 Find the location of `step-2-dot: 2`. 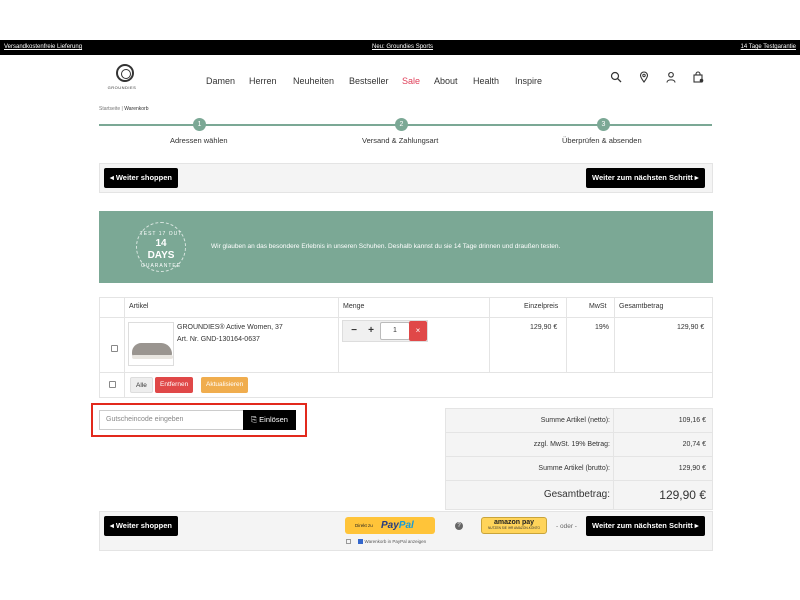

step-2-dot: 2 is located at coordinates (401, 124).